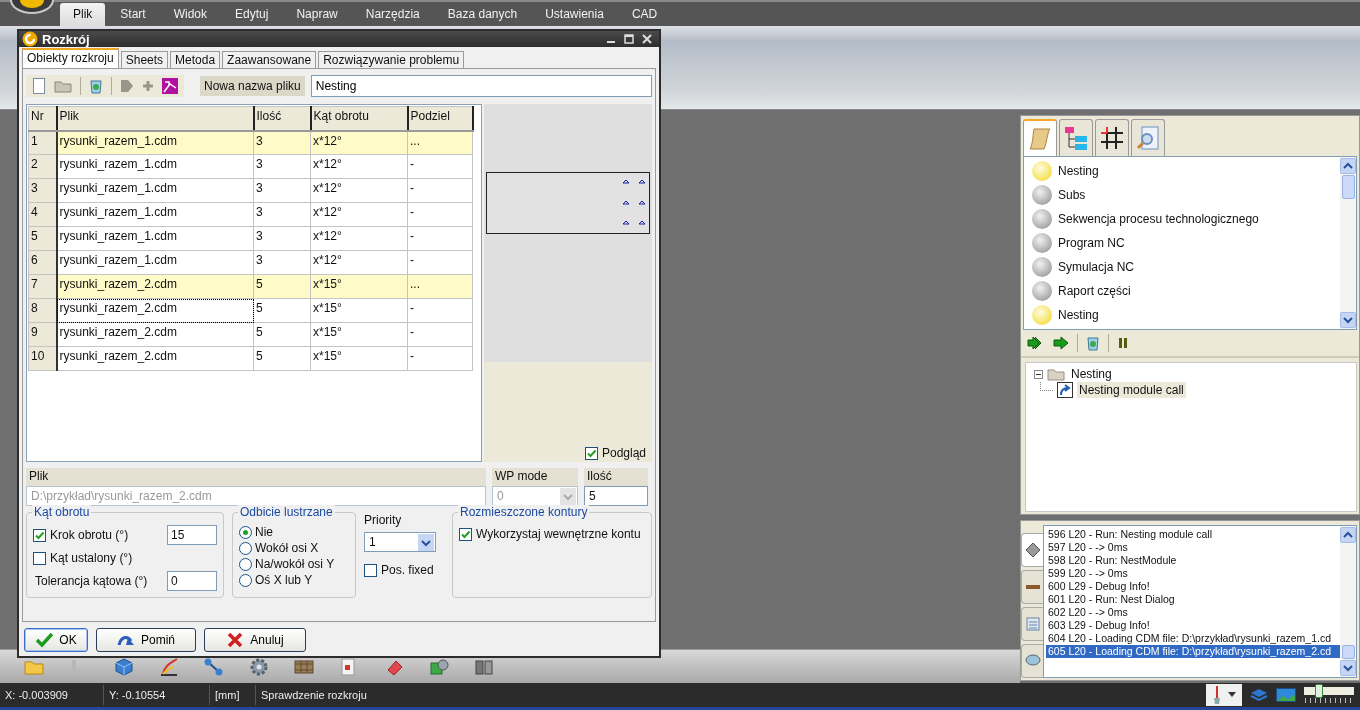 Image resolution: width=1360 pixels, height=710 pixels. Describe the element at coordinates (574, 14) in the screenshot. I see `menu-tab: Ustawienia` at that location.